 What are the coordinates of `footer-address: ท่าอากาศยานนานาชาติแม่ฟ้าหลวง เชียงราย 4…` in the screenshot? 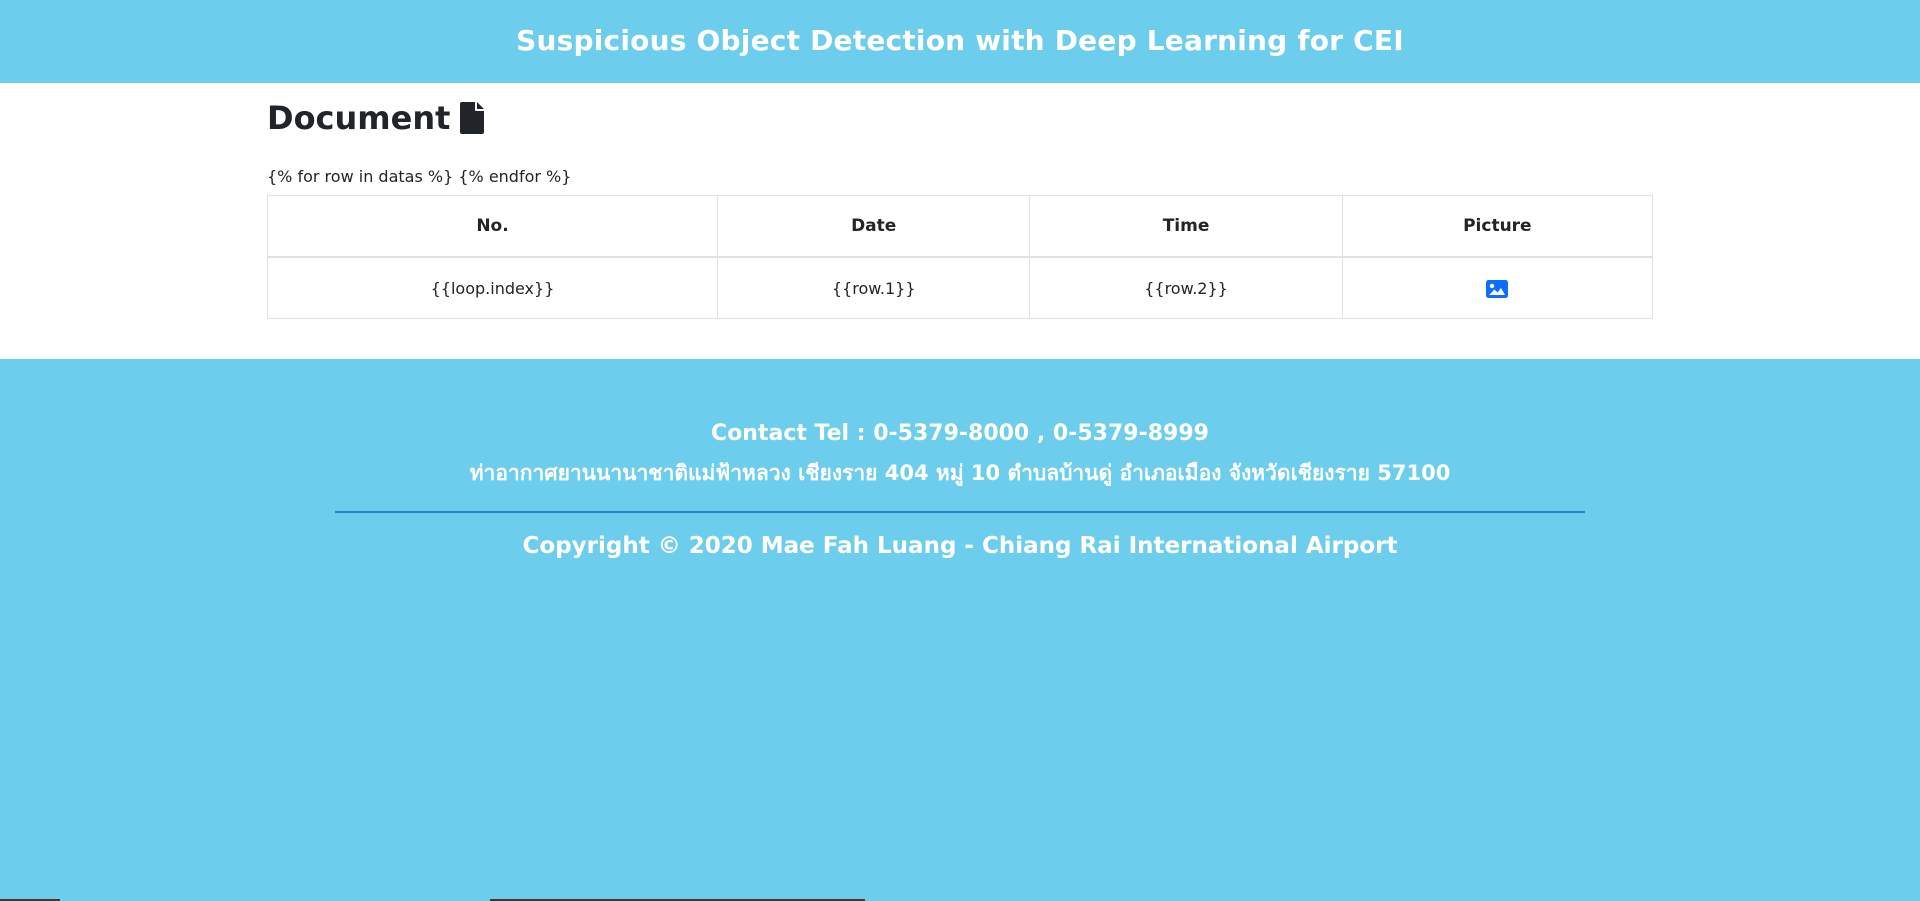 It's located at (960, 473).